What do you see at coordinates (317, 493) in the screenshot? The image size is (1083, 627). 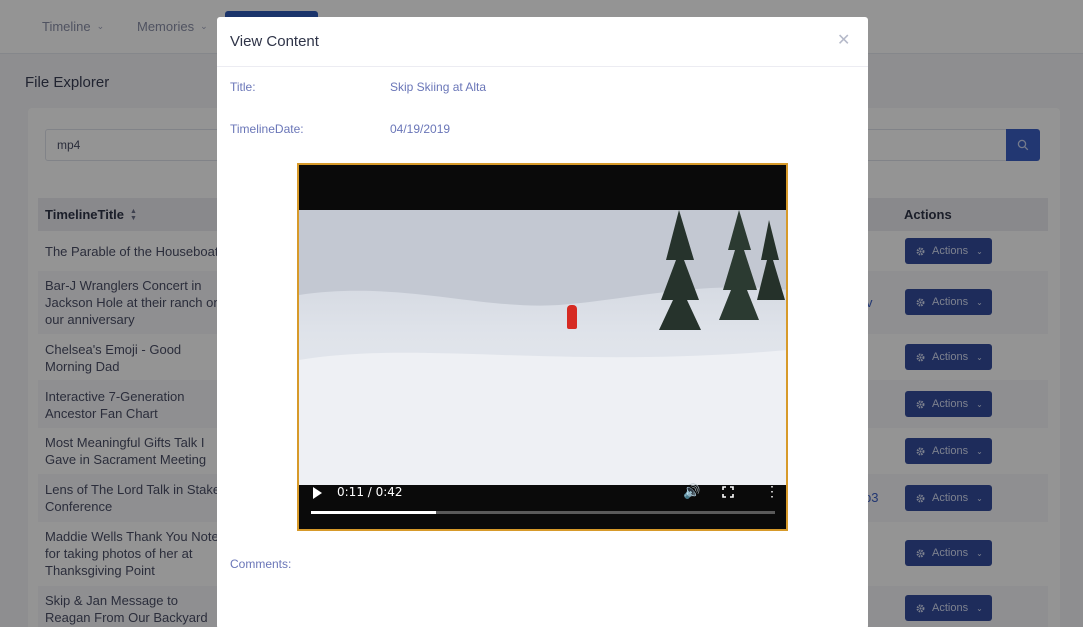 I see `play-icon` at bounding box center [317, 493].